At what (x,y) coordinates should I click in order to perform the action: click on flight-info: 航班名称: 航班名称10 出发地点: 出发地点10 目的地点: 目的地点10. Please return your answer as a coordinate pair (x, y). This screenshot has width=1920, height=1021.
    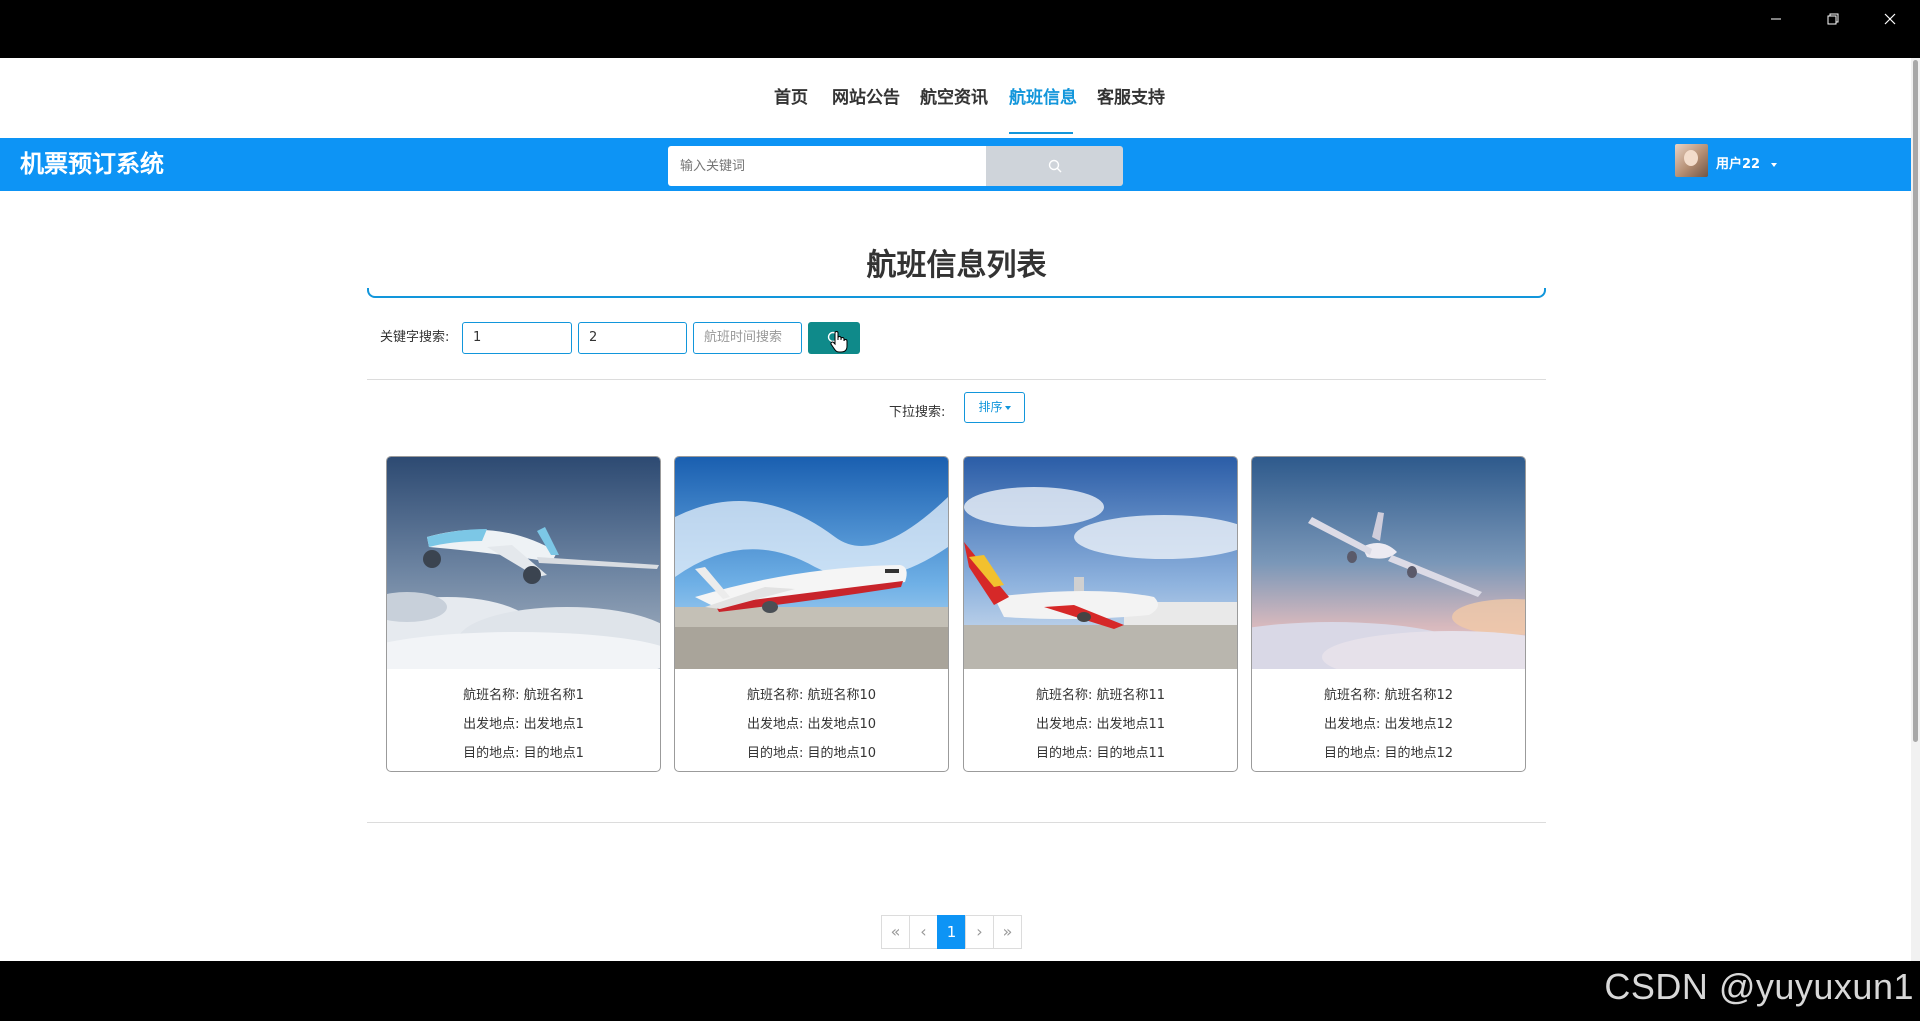
    Looking at the image, I should click on (811, 724).